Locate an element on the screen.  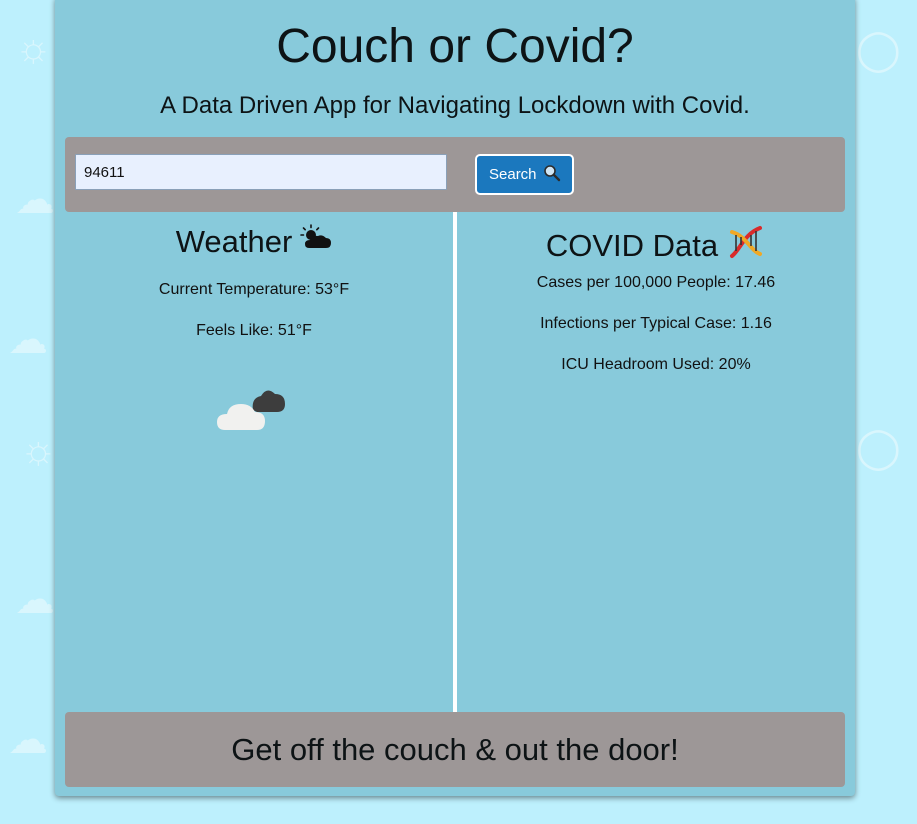
infection-rate: Infections per Typical Case: 1.16 is located at coordinates (656, 323).